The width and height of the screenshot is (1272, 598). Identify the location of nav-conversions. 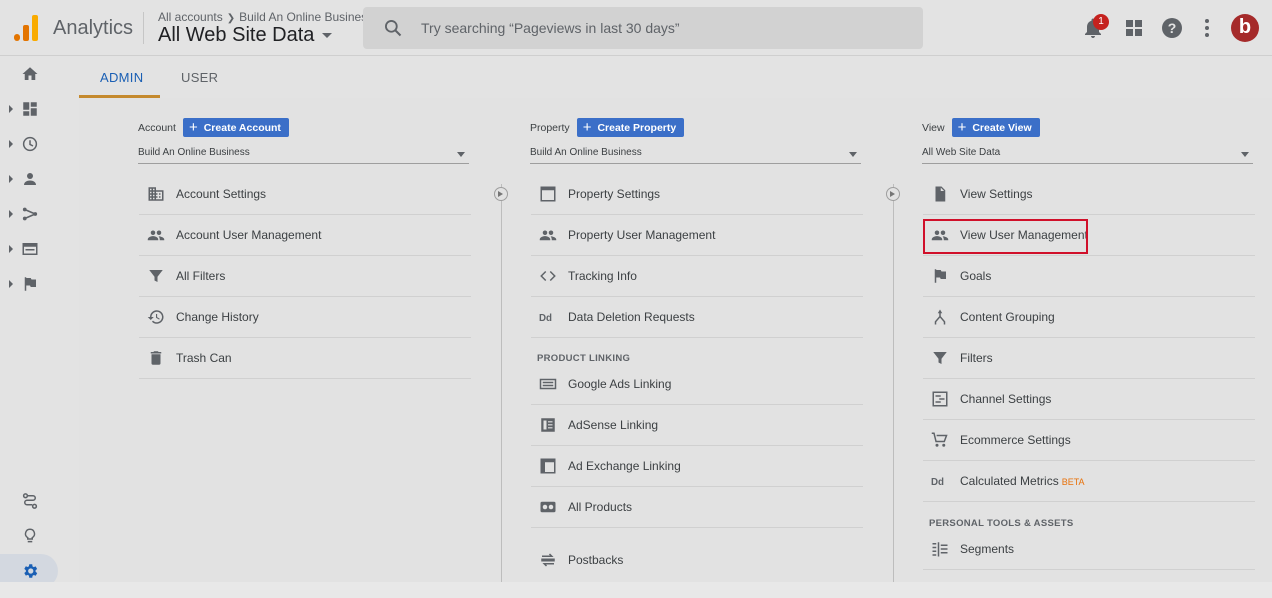
(30, 284).